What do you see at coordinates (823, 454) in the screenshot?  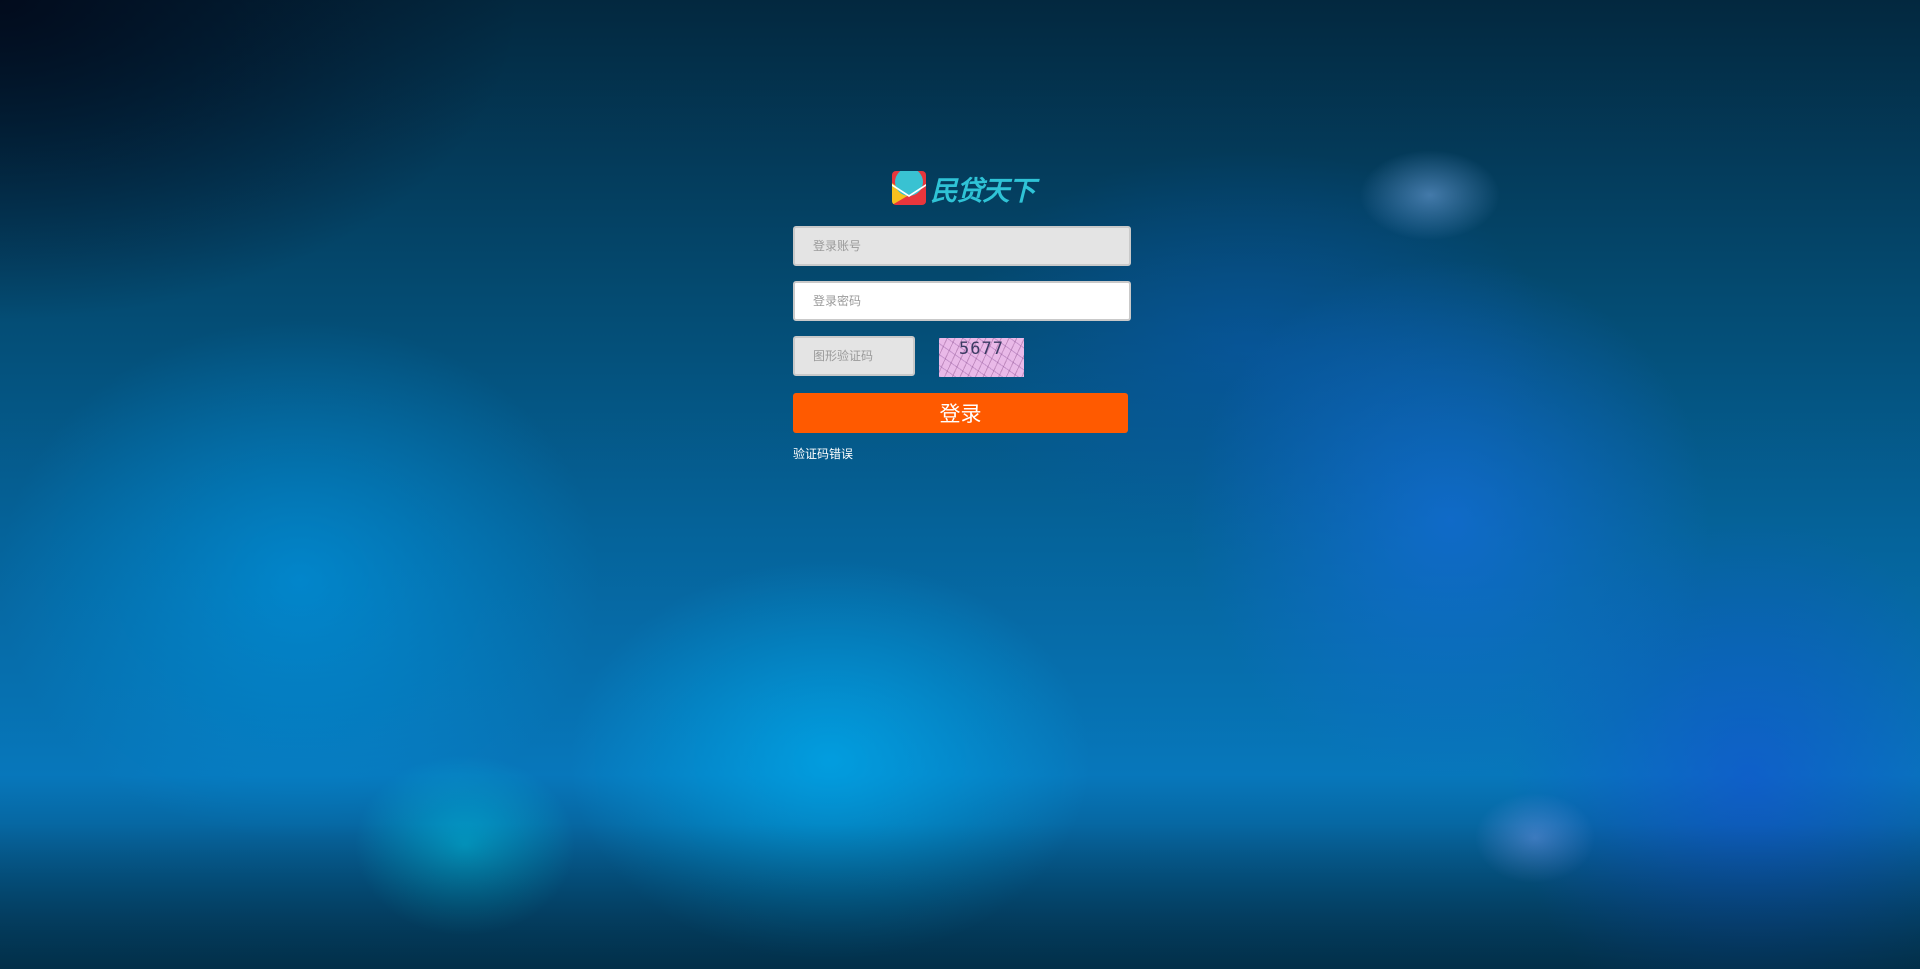 I see `error-message: 验证码错误` at bounding box center [823, 454].